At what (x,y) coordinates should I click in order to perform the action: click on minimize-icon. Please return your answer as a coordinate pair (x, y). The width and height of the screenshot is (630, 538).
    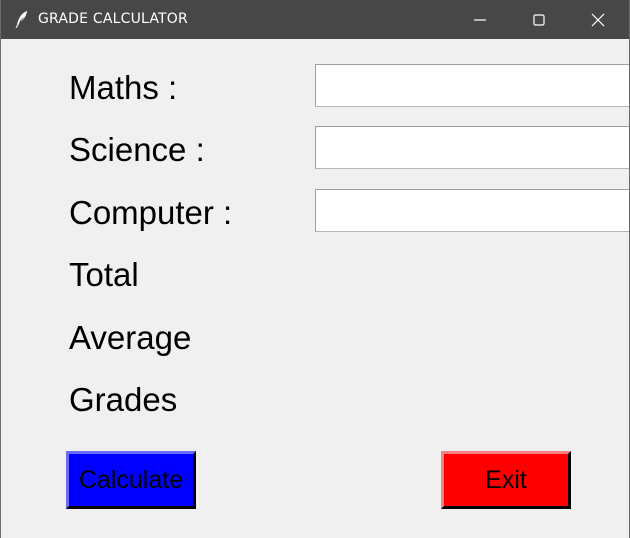
    Looking at the image, I should click on (480, 20).